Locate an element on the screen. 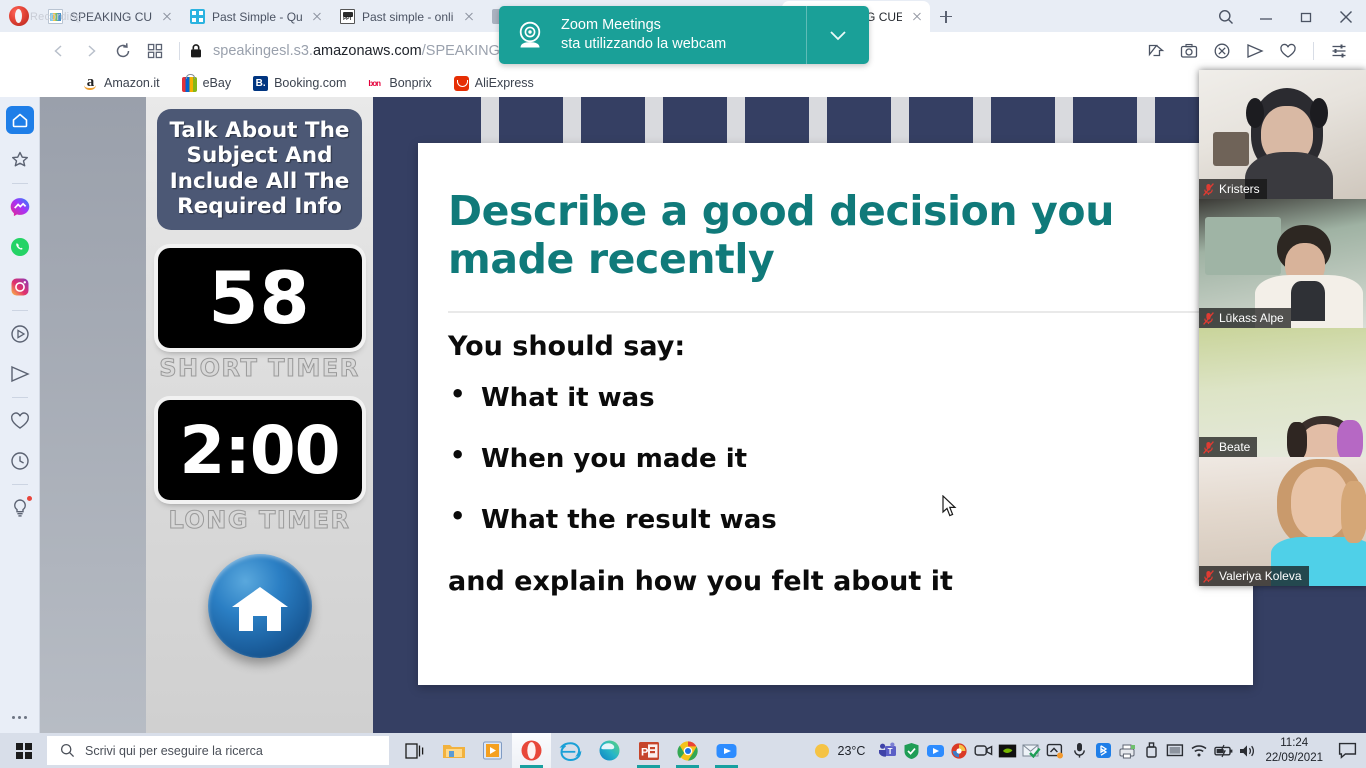 The height and width of the screenshot is (768, 1366). internet-explorer-icon is located at coordinates (570, 750).